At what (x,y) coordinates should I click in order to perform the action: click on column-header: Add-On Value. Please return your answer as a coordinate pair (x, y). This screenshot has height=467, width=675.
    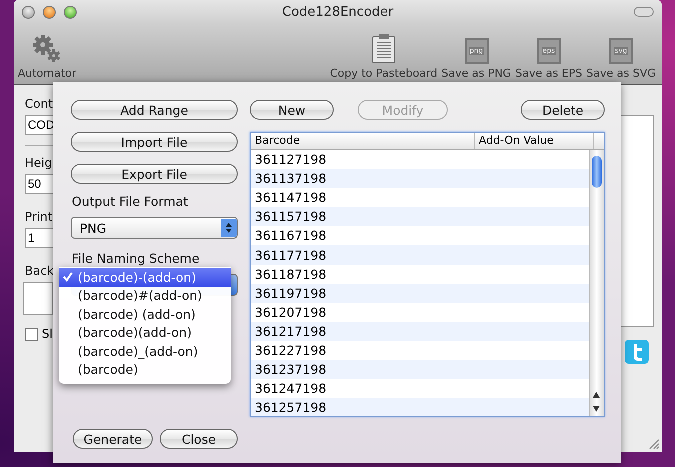
    Looking at the image, I should click on (534, 141).